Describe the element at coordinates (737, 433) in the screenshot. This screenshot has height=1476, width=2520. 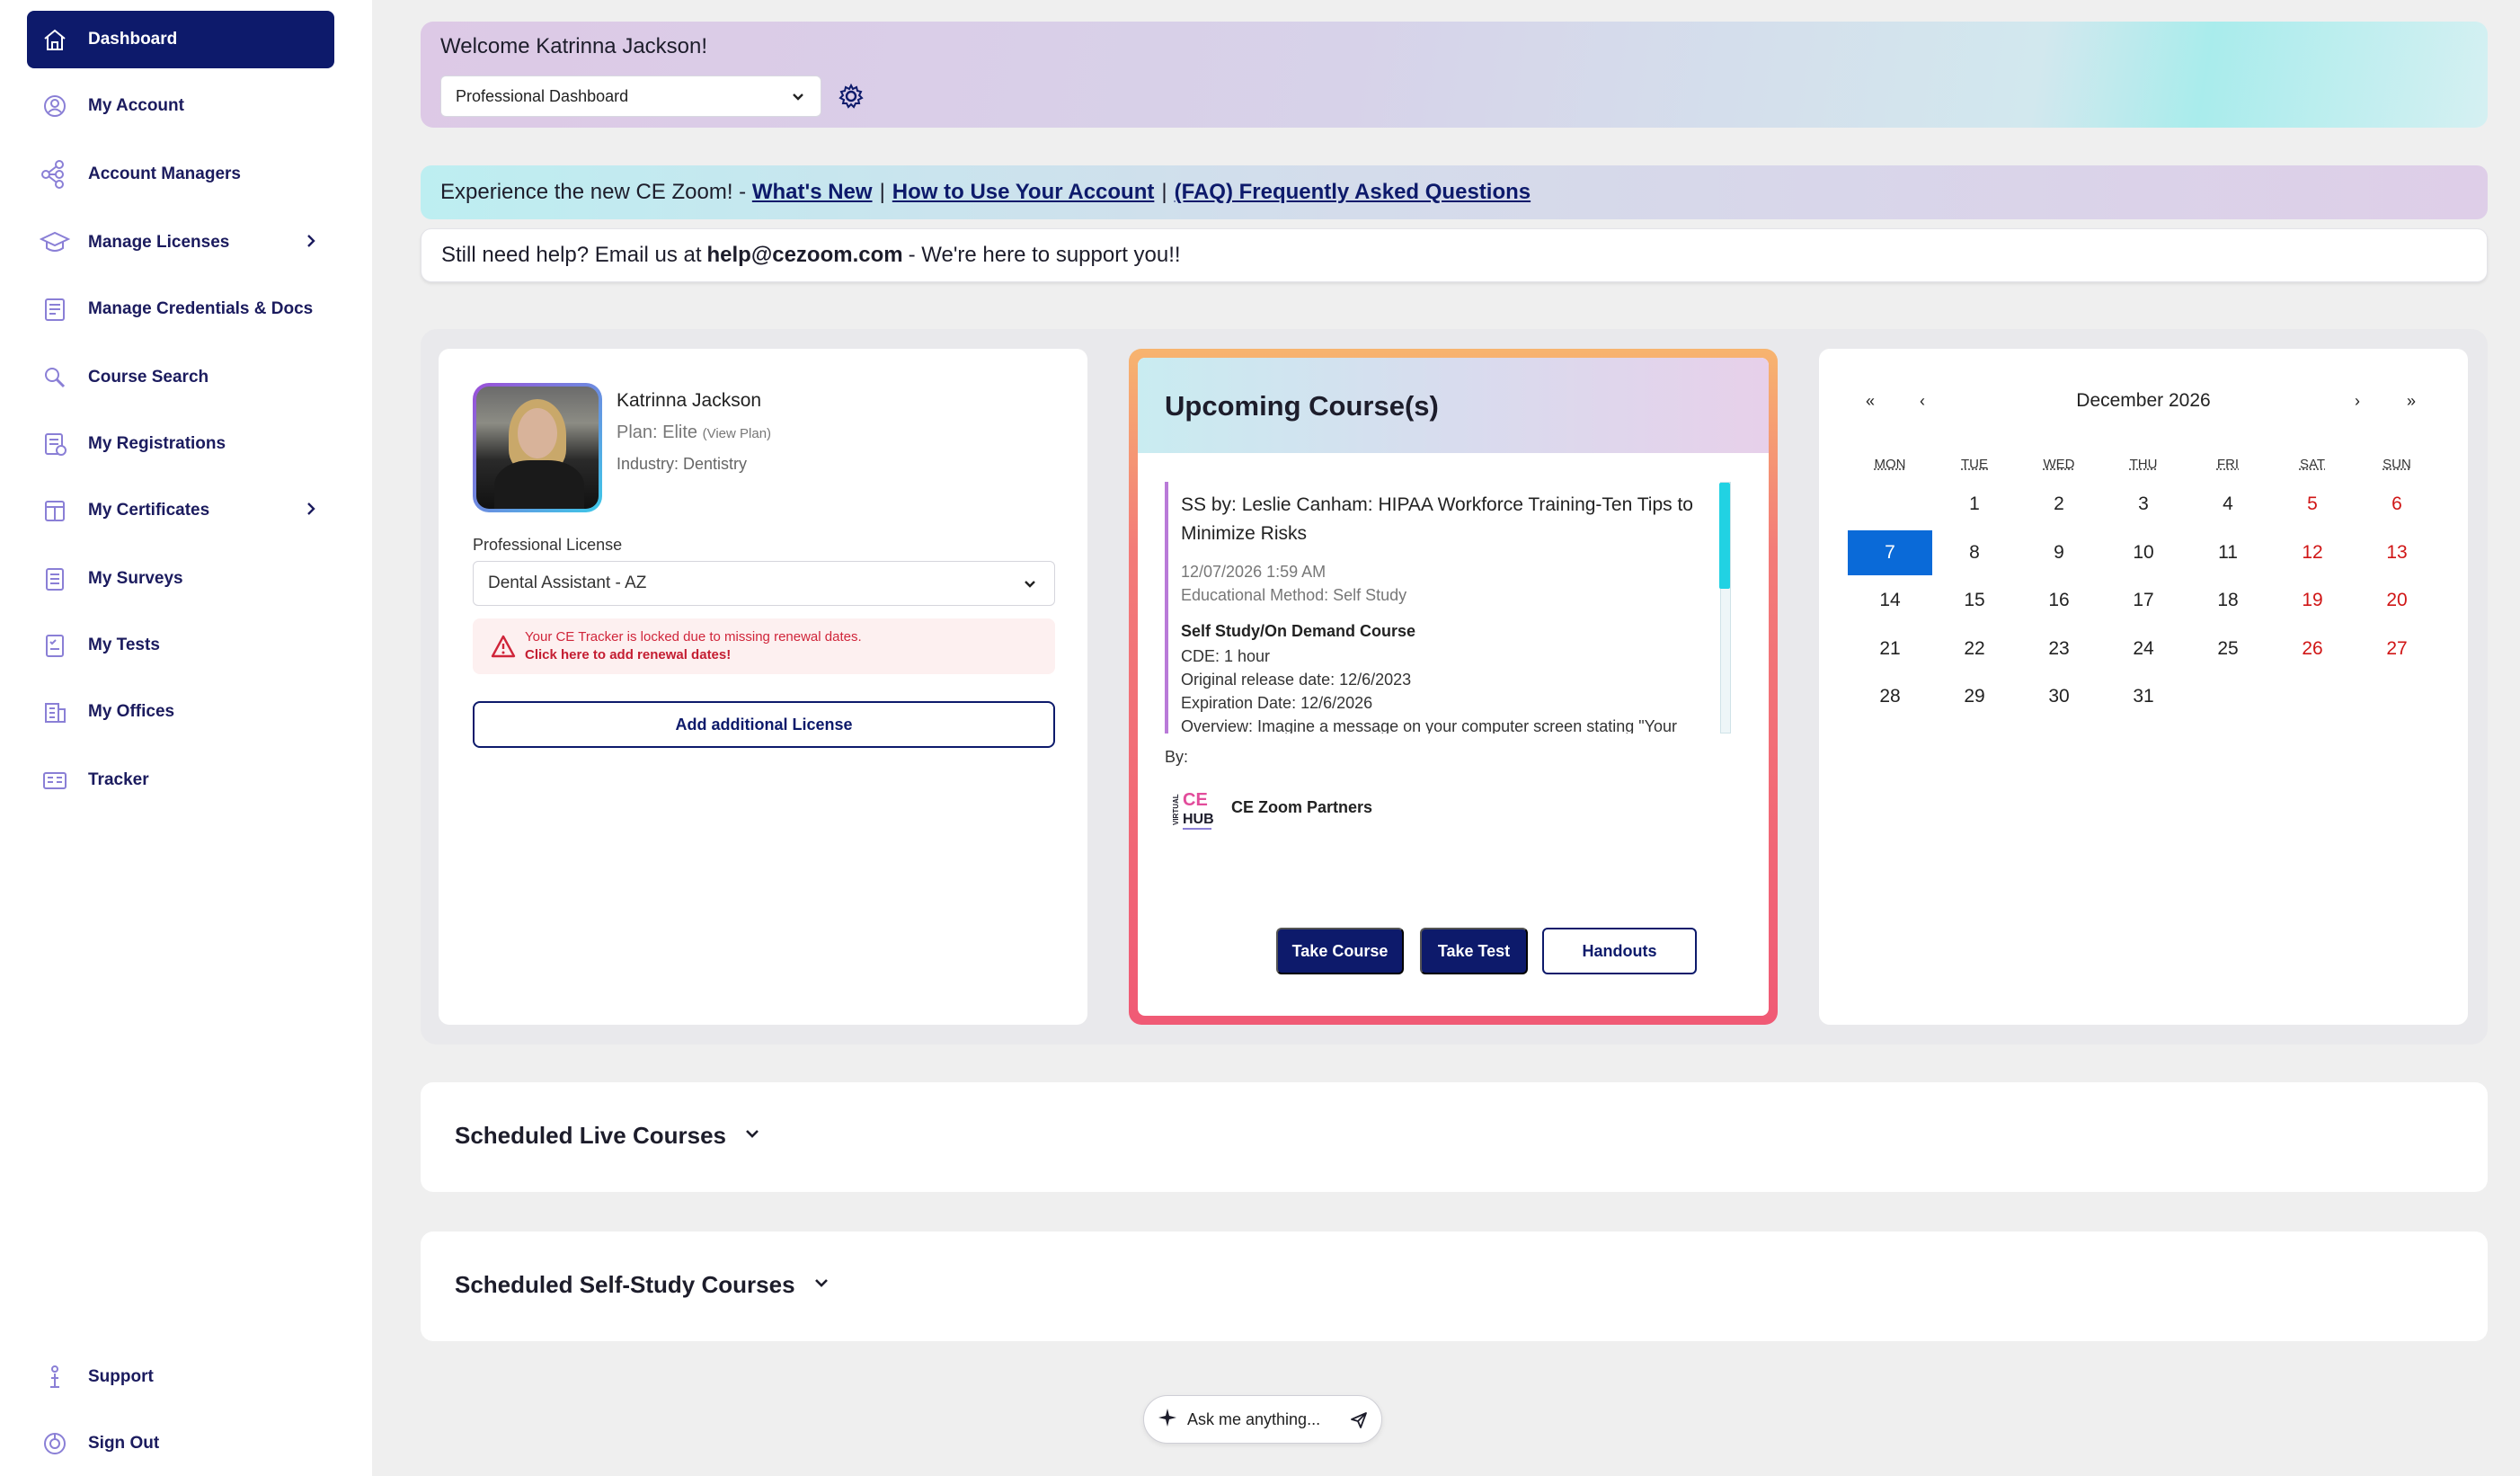
I see `view-plan-link: (View Plan)` at that location.